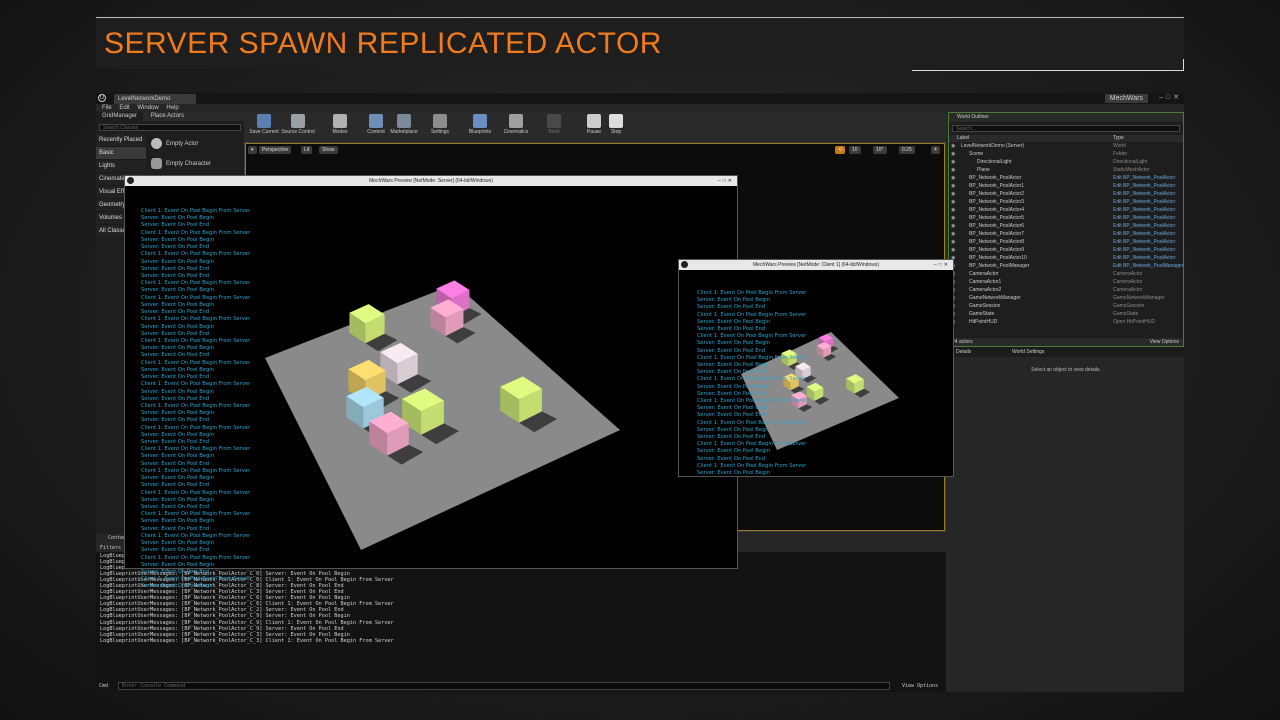 This screenshot has height=720, width=1280. What do you see at coordinates (935, 150) in the screenshot?
I see `camera-speed-value: 4` at bounding box center [935, 150].